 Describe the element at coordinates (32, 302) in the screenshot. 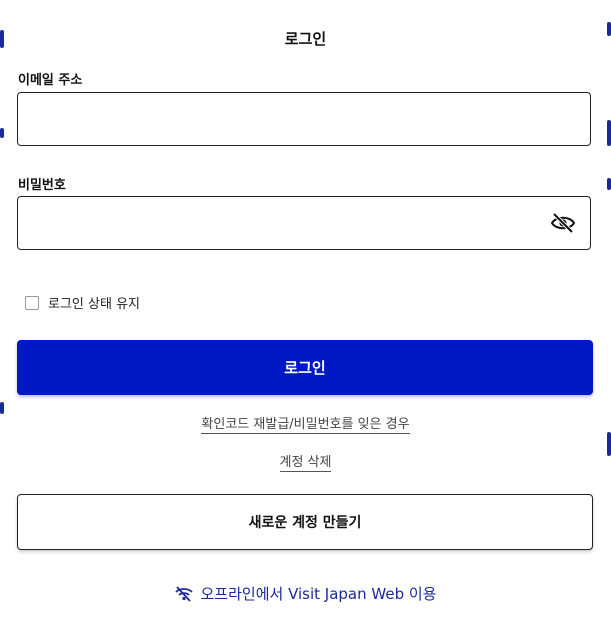

I see `checkbox-box` at that location.